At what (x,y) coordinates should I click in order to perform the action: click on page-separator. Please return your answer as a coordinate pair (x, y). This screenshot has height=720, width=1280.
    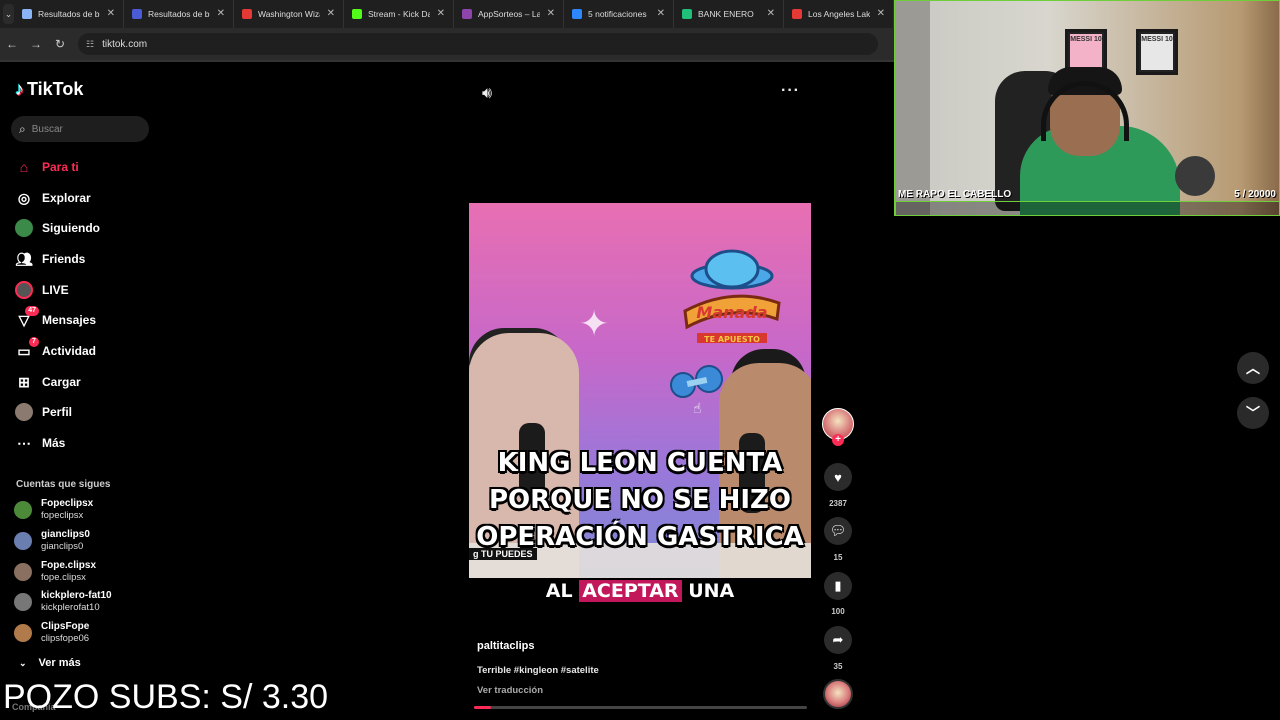
    Looking at the image, I should click on (447, 61).